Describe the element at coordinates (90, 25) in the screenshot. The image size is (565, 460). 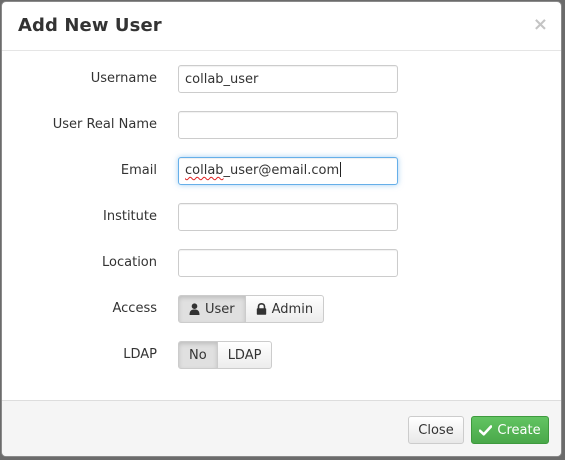
I see `dialog-title: Add New User` at that location.